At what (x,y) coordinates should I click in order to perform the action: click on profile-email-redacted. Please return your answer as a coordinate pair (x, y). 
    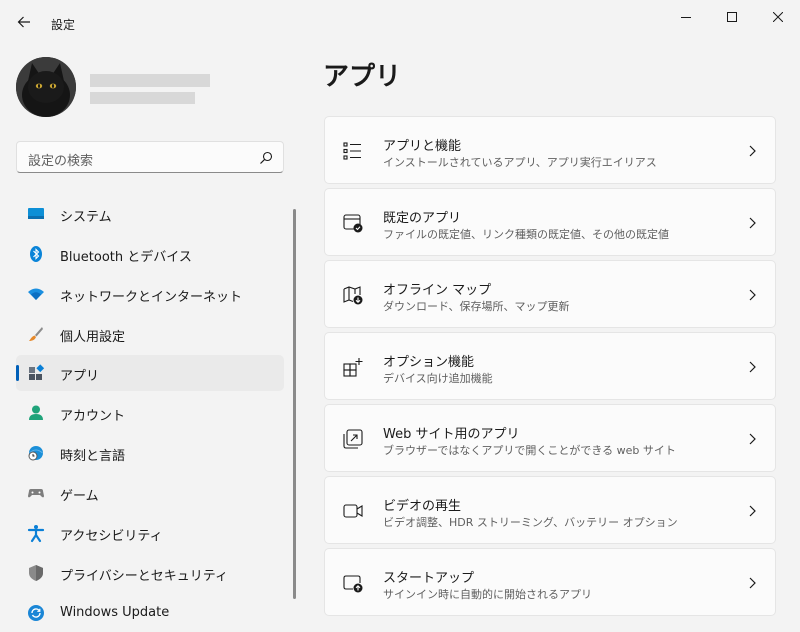
    Looking at the image, I should click on (142, 98).